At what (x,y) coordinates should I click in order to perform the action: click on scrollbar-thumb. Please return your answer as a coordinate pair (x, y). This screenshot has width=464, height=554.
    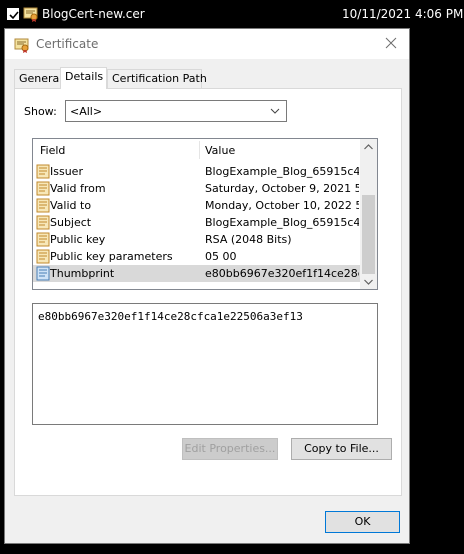
    Looking at the image, I should click on (368, 234).